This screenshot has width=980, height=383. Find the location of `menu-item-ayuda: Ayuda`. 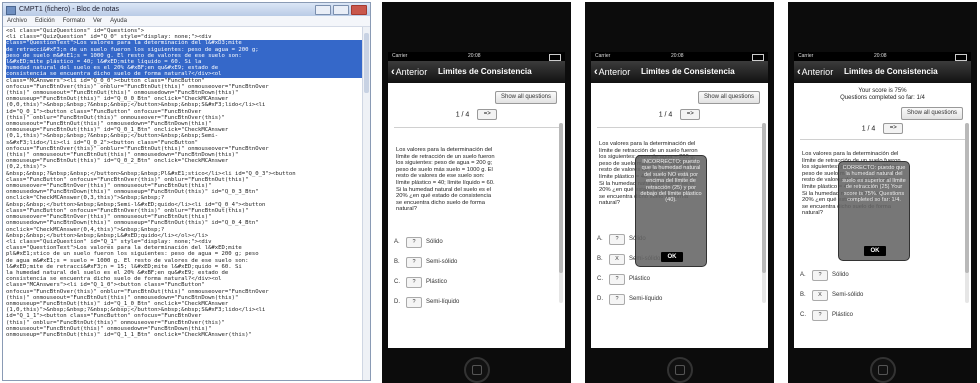

menu-item-ayuda: Ayuda is located at coordinates (118, 21).